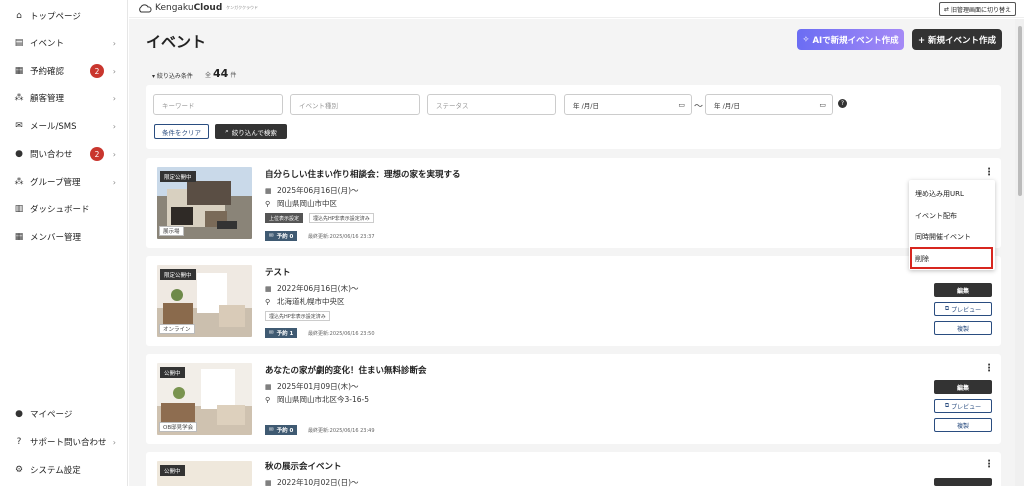 This screenshot has height=492, width=1024. What do you see at coordinates (47, 99) in the screenshot?
I see `sidebar-item-label: 顧客管理` at bounding box center [47, 99].